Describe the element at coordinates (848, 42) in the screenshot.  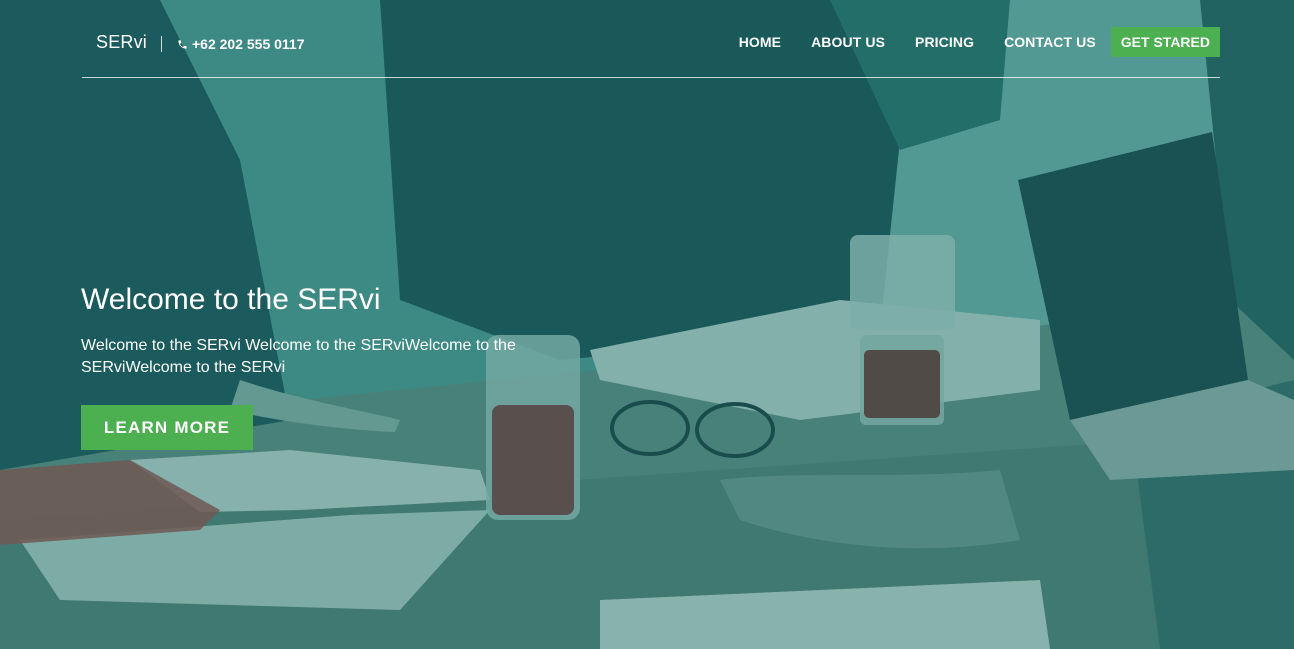
I see `nav-about-us: ABOUT US` at that location.